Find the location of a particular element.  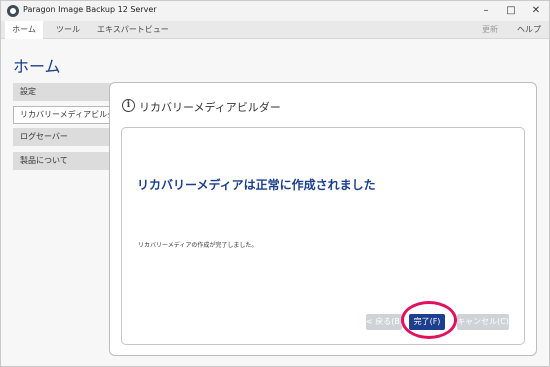

app-logo-icon is located at coordinates (13, 11).